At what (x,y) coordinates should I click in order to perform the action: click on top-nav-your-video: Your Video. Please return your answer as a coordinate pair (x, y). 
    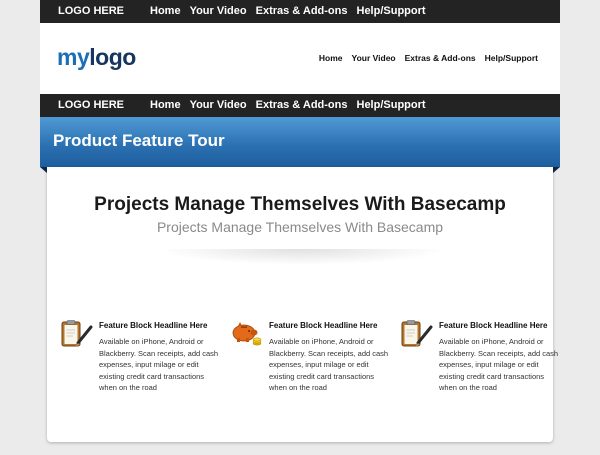
    Looking at the image, I should click on (218, 11).